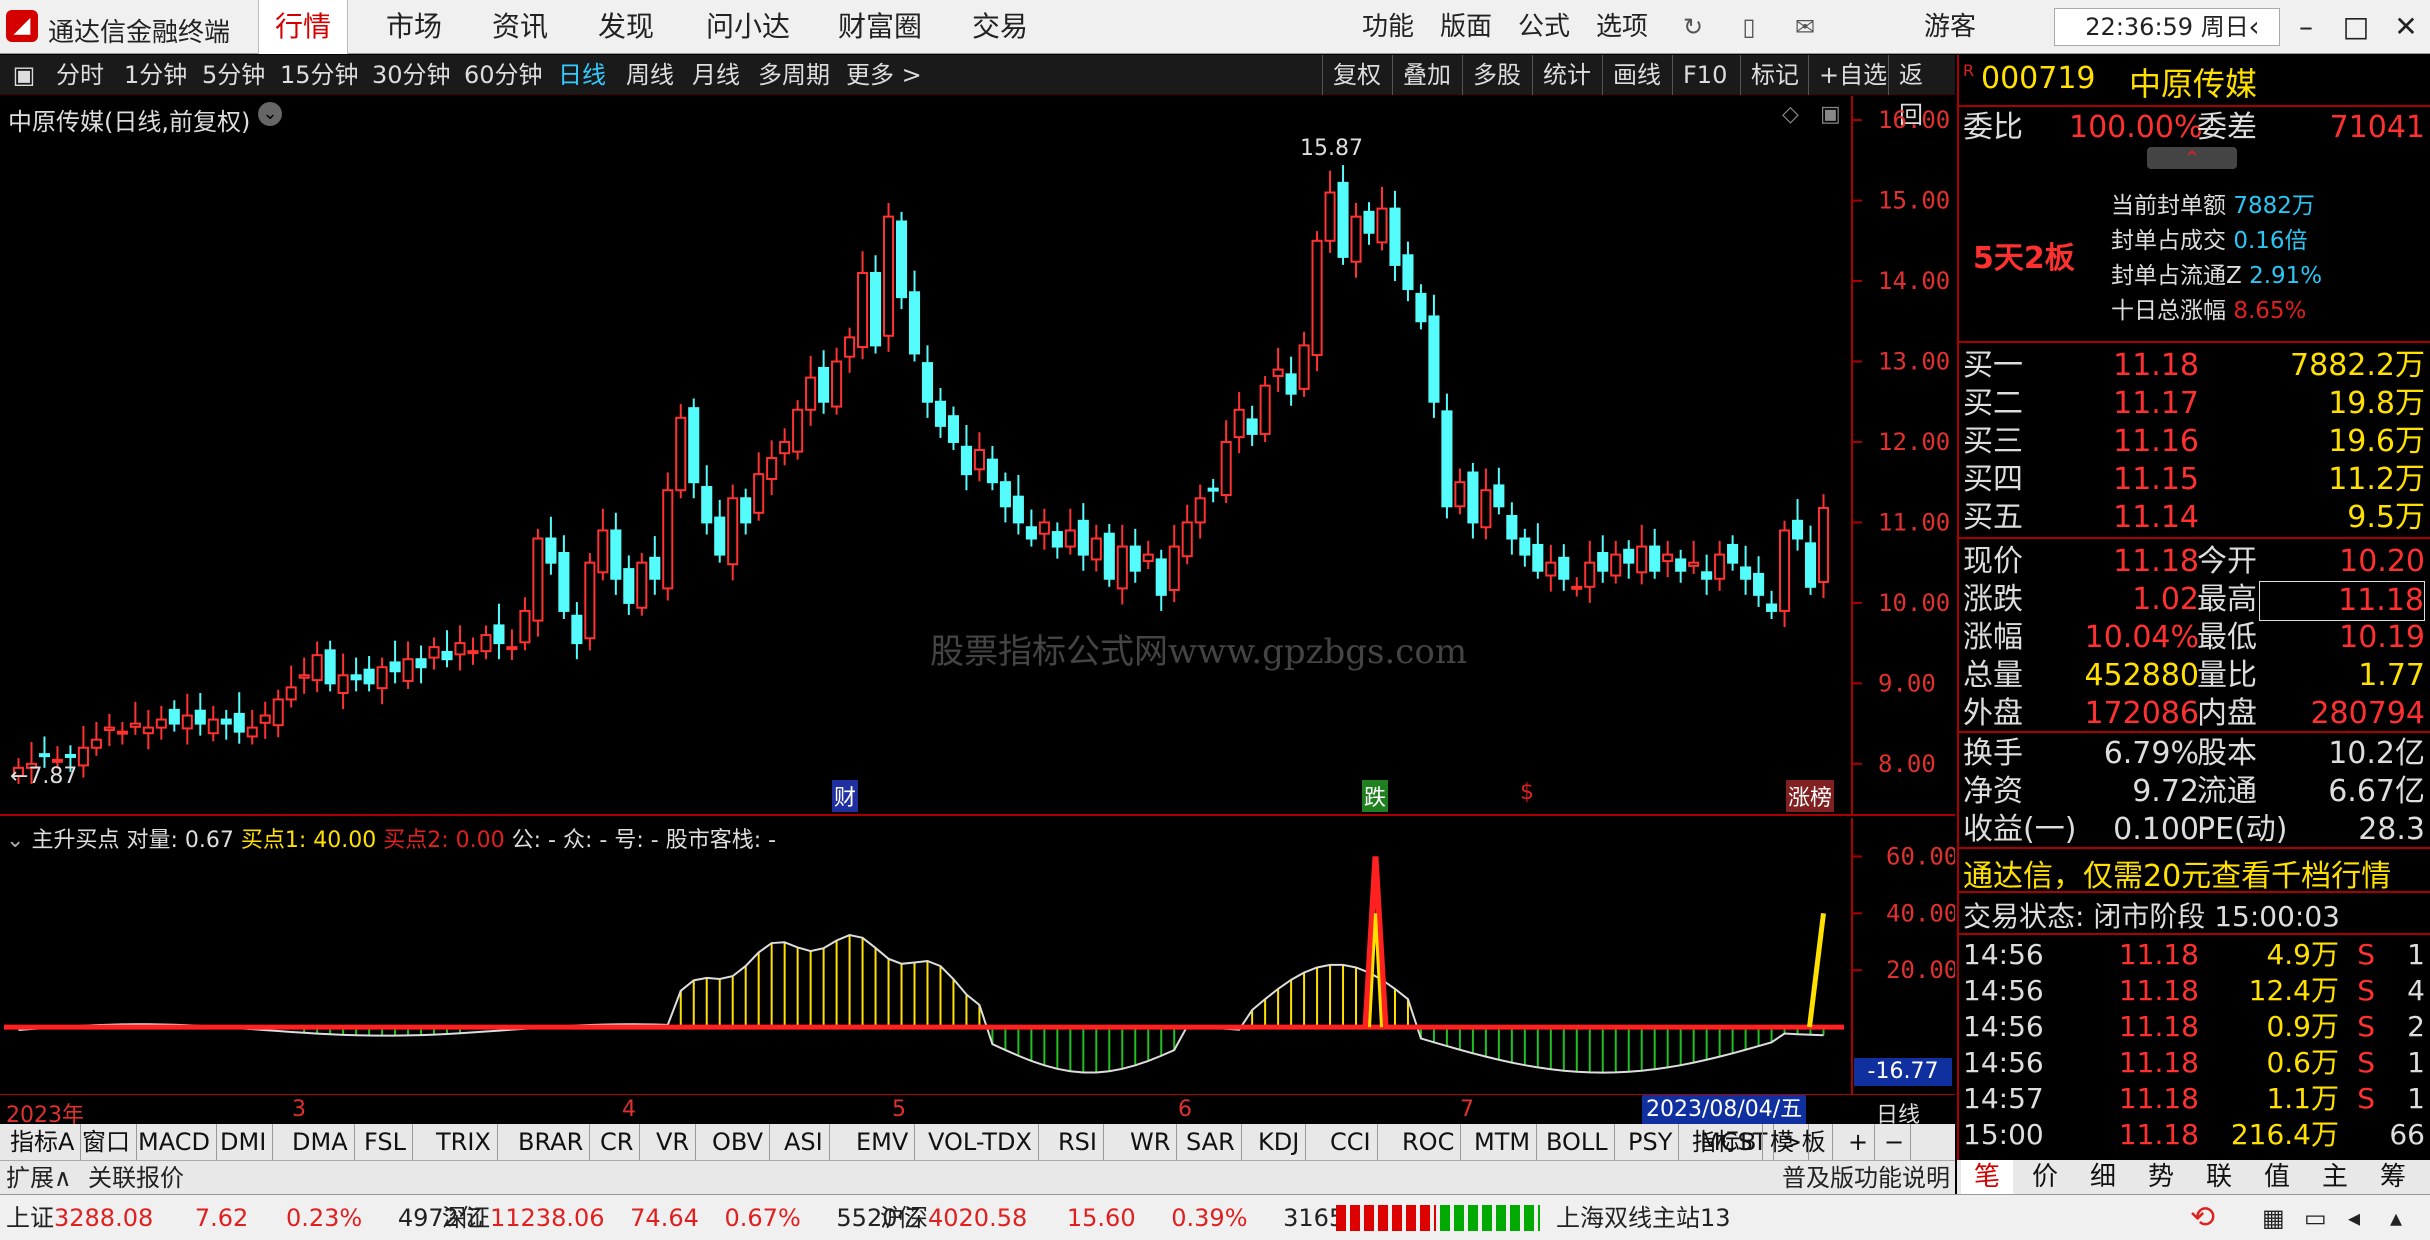 The image size is (2430, 1240). Describe the element at coordinates (270, 114) in the screenshot. I see `chart-dropdown-icon: ⌄` at that location.